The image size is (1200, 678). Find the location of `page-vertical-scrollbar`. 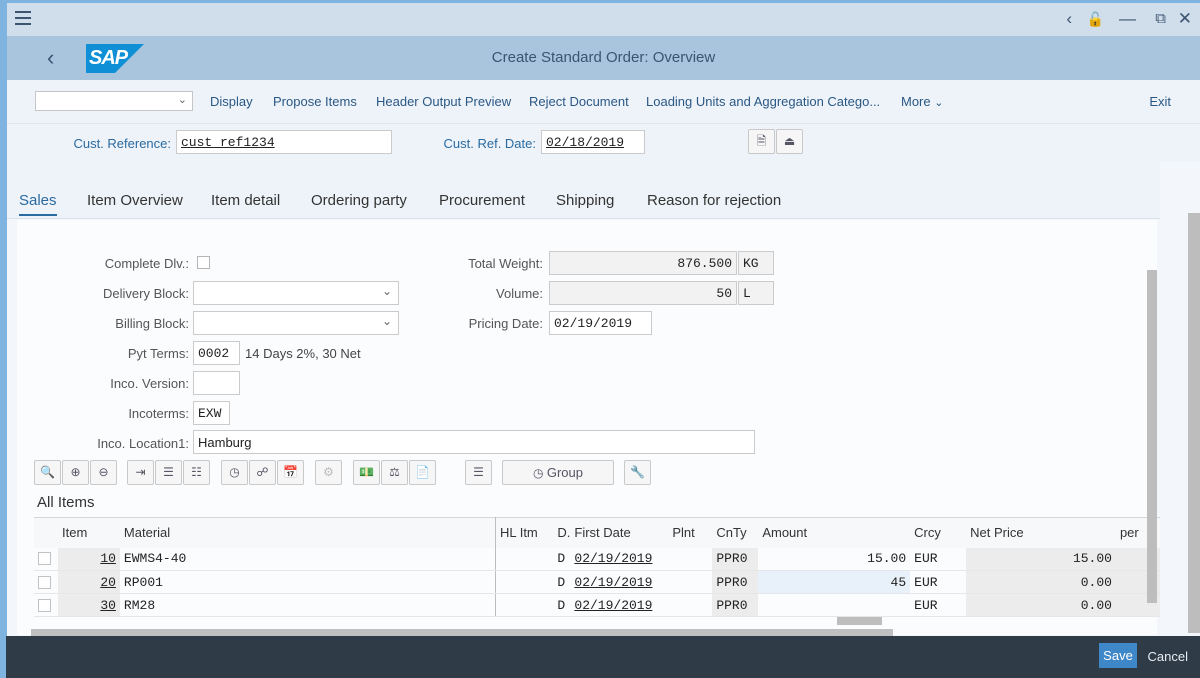

page-vertical-scrollbar is located at coordinates (1194, 423).